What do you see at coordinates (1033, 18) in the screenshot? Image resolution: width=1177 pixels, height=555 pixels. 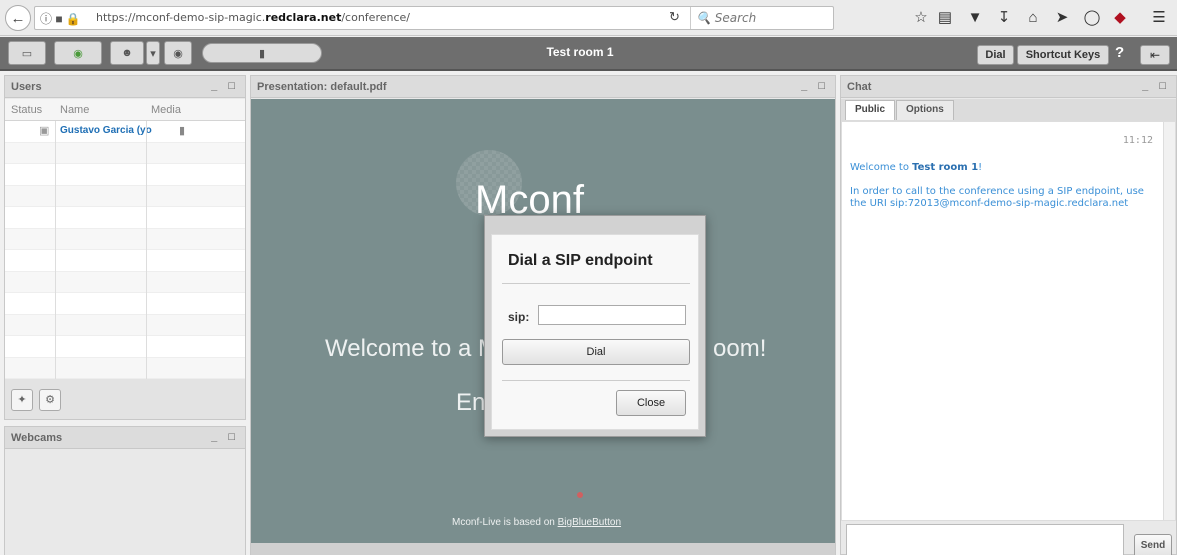 I see `home-icon: ⌂` at bounding box center [1033, 18].